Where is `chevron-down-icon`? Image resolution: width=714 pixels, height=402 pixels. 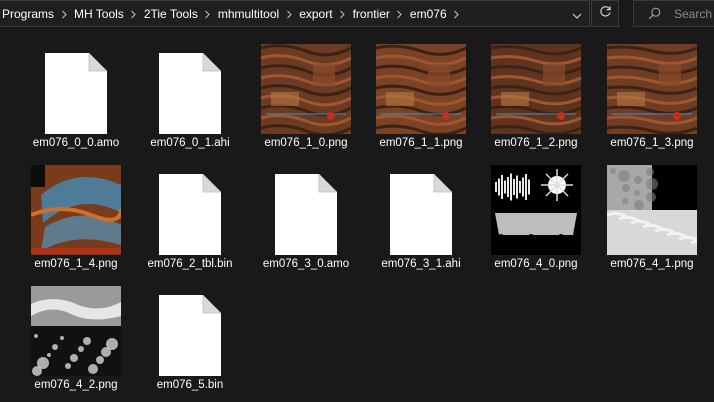
chevron-down-icon is located at coordinates (577, 15).